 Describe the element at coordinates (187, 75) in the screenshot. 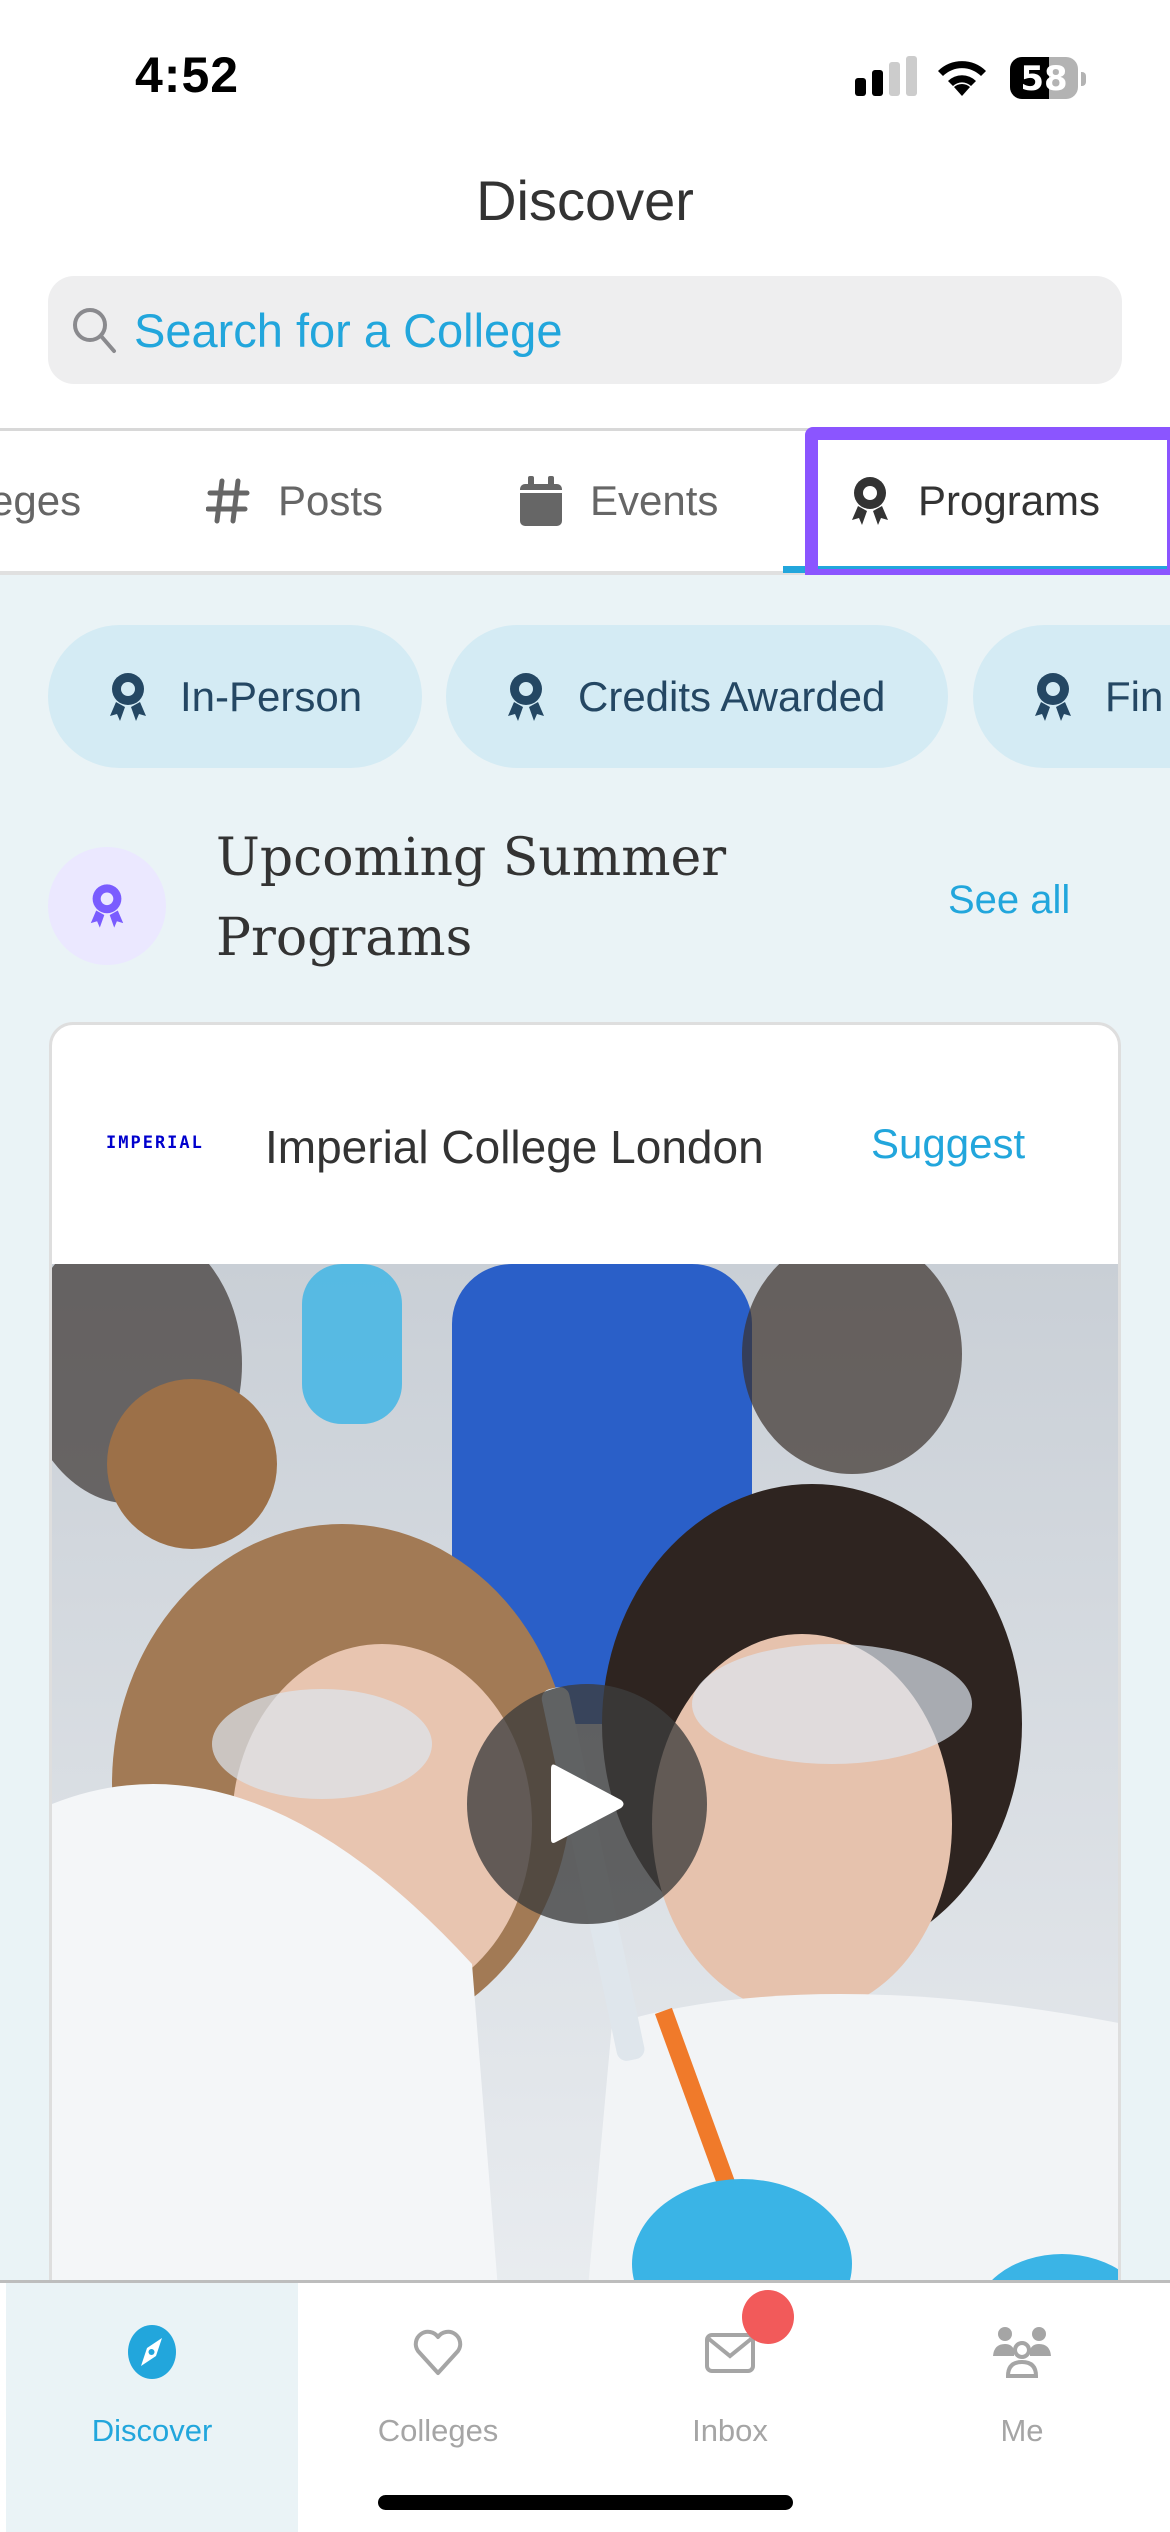

I see `status-time: 4:52` at that location.